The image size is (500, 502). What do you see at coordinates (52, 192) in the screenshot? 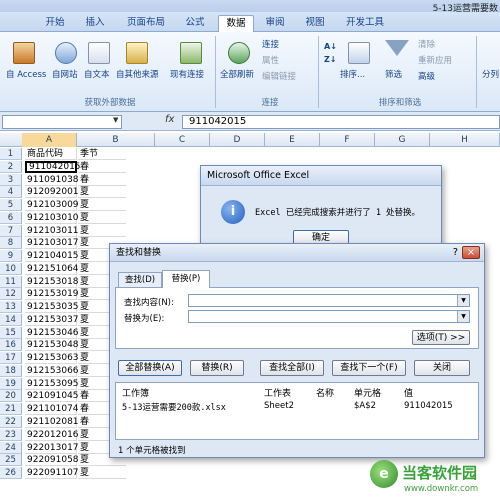
I see `cell-a: 912092001` at bounding box center [52, 192].